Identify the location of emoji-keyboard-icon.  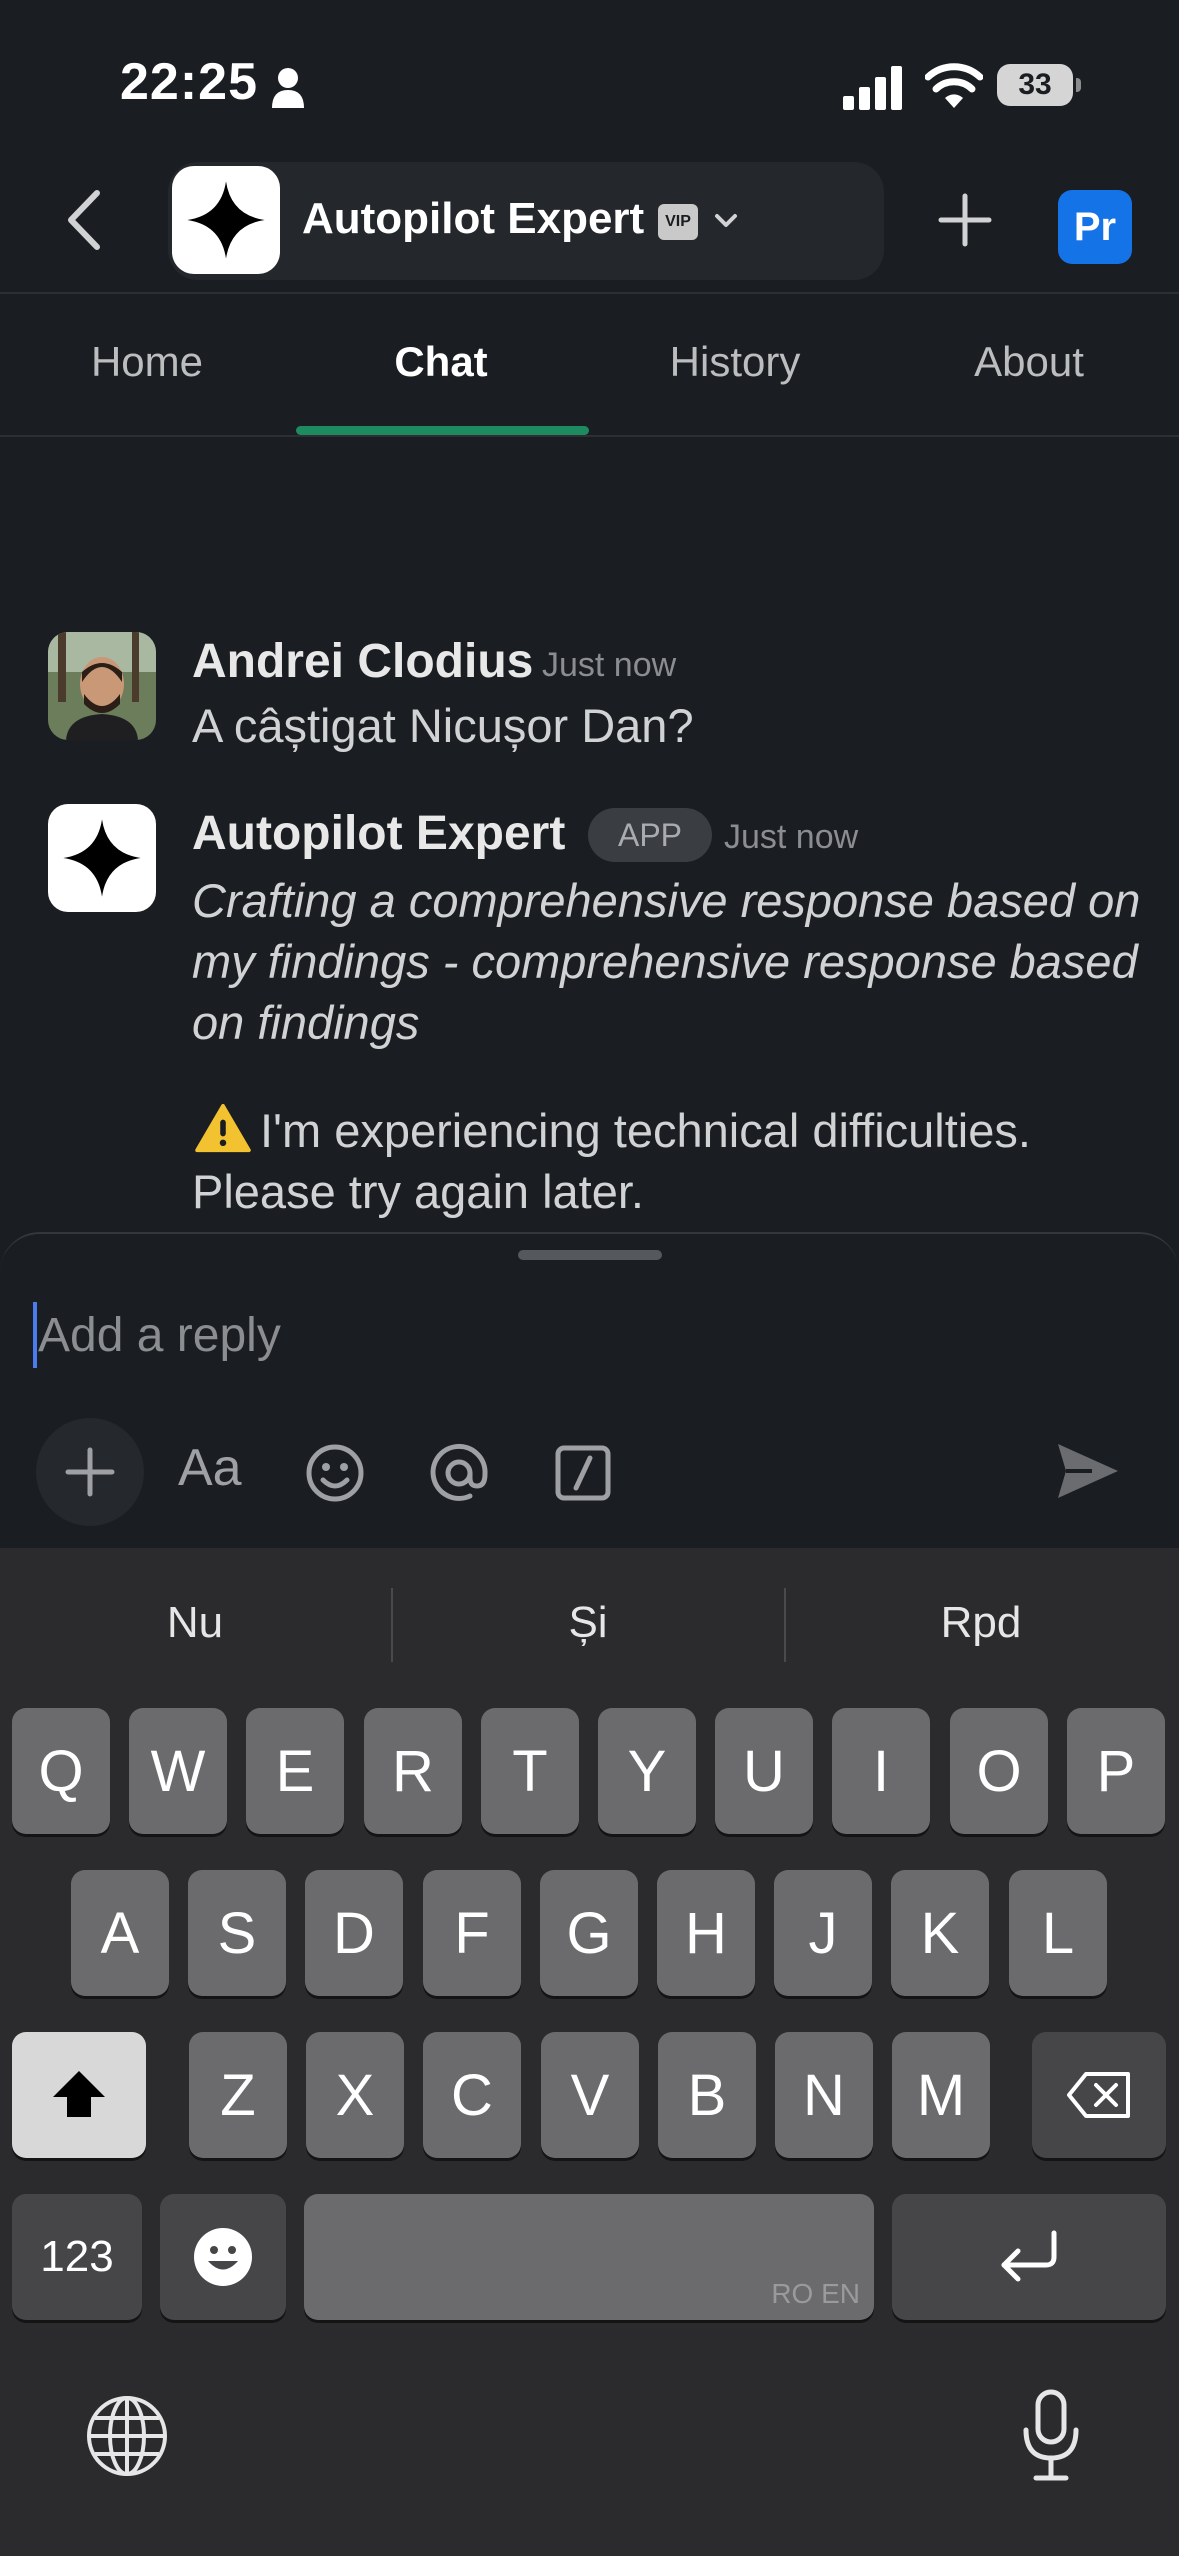
(223, 2257).